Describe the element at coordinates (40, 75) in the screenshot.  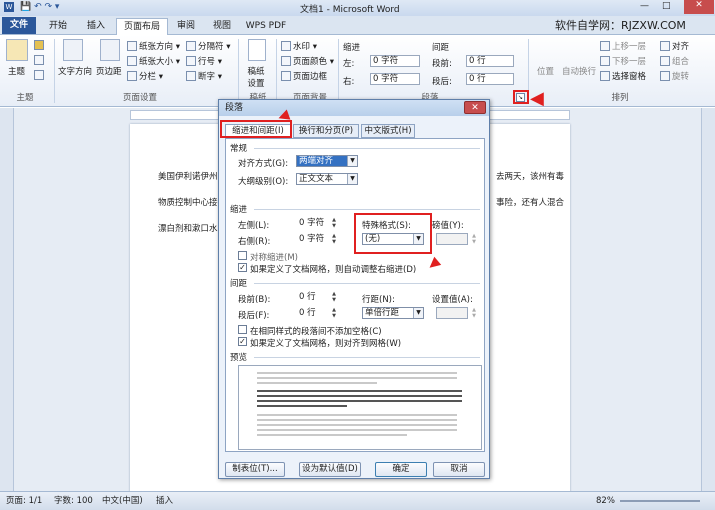
I see `theme-effects-icon` at that location.